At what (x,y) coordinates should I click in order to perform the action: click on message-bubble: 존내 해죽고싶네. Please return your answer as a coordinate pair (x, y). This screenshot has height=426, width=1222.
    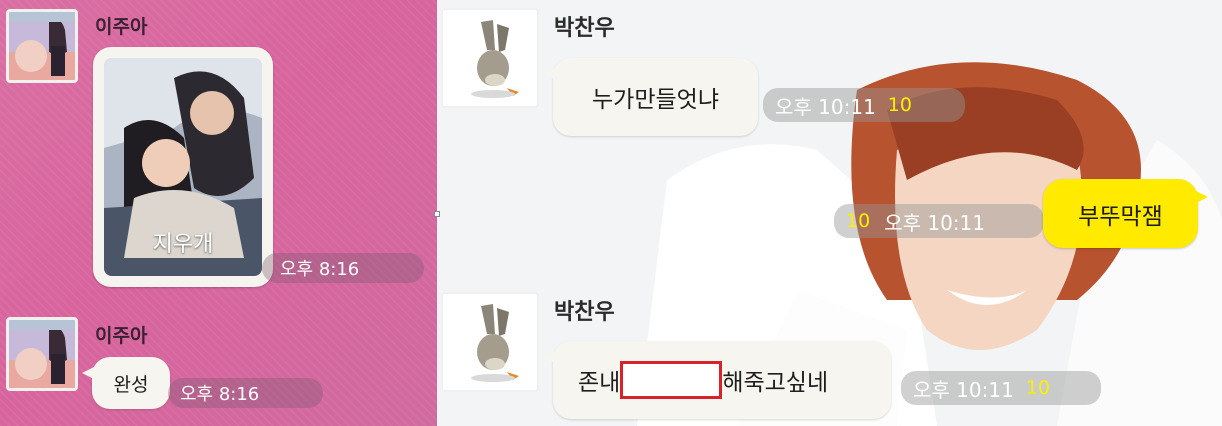
    Looking at the image, I should click on (717, 380).